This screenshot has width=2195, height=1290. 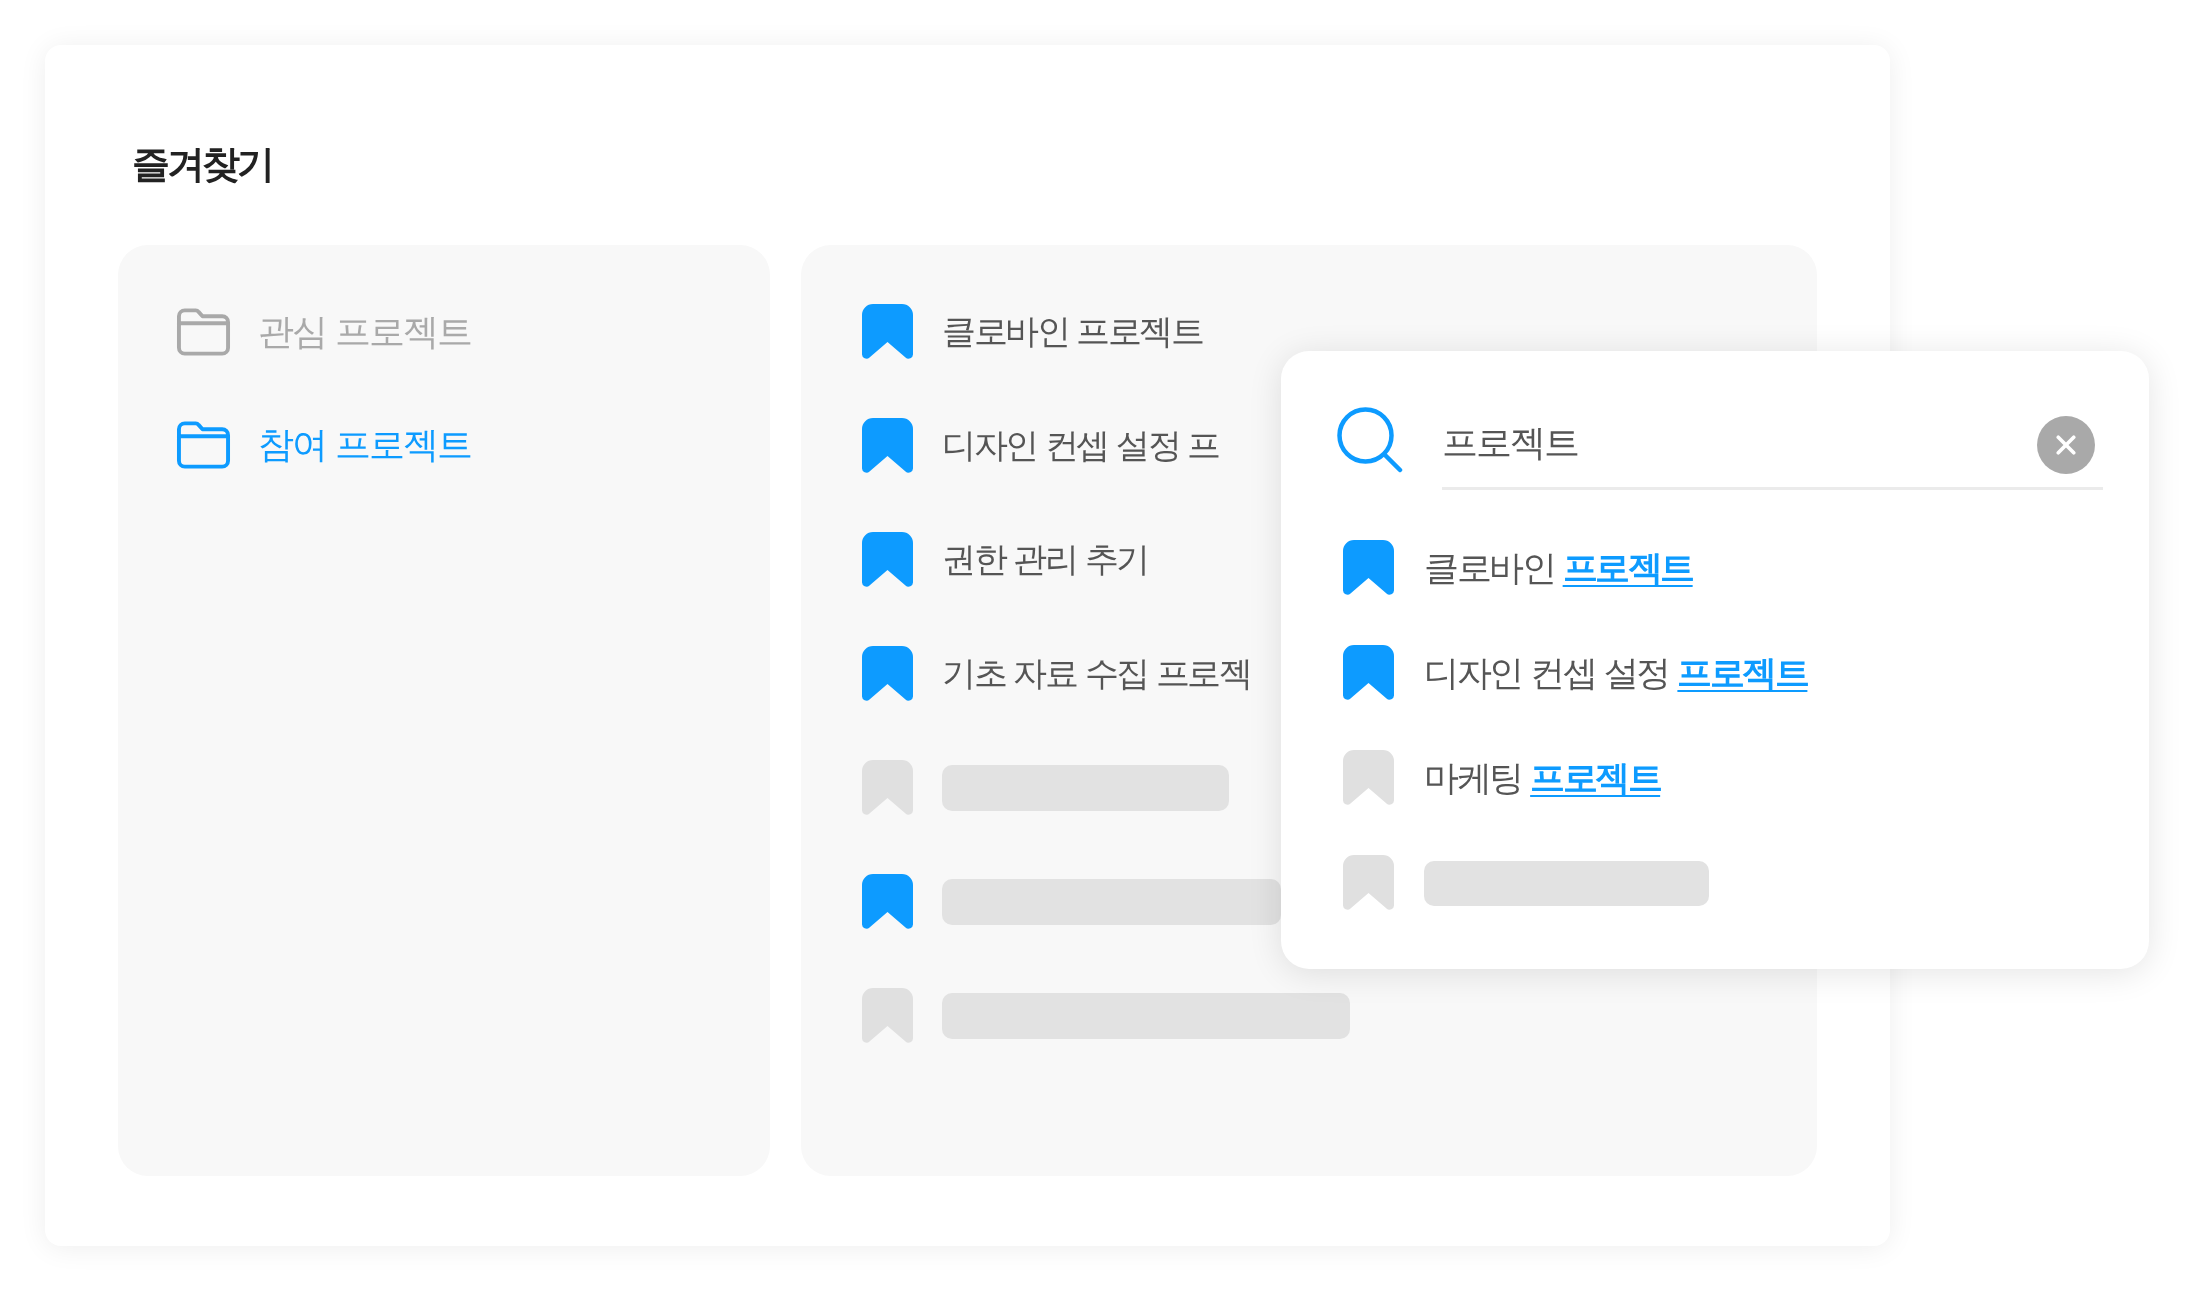 What do you see at coordinates (1005, 560) in the screenshot?
I see `project-item: 권한 관리 추기` at bounding box center [1005, 560].